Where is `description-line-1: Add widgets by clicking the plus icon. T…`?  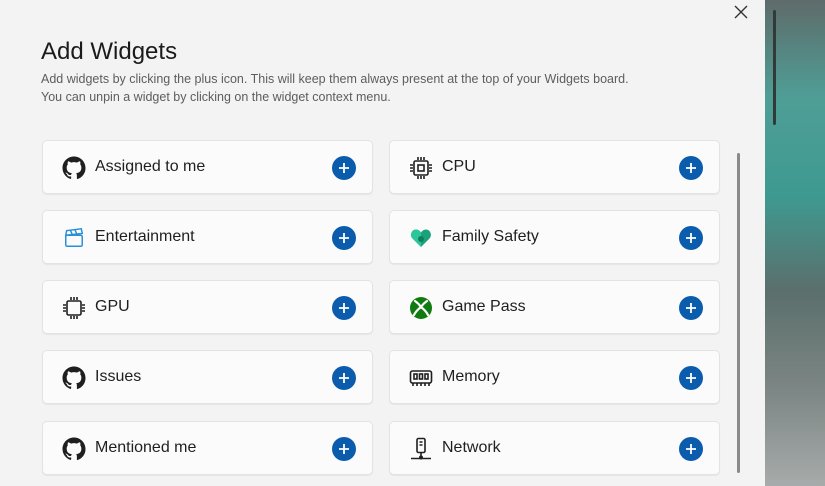 description-line-1: Add widgets by clicking the plus icon. T… is located at coordinates (335, 79).